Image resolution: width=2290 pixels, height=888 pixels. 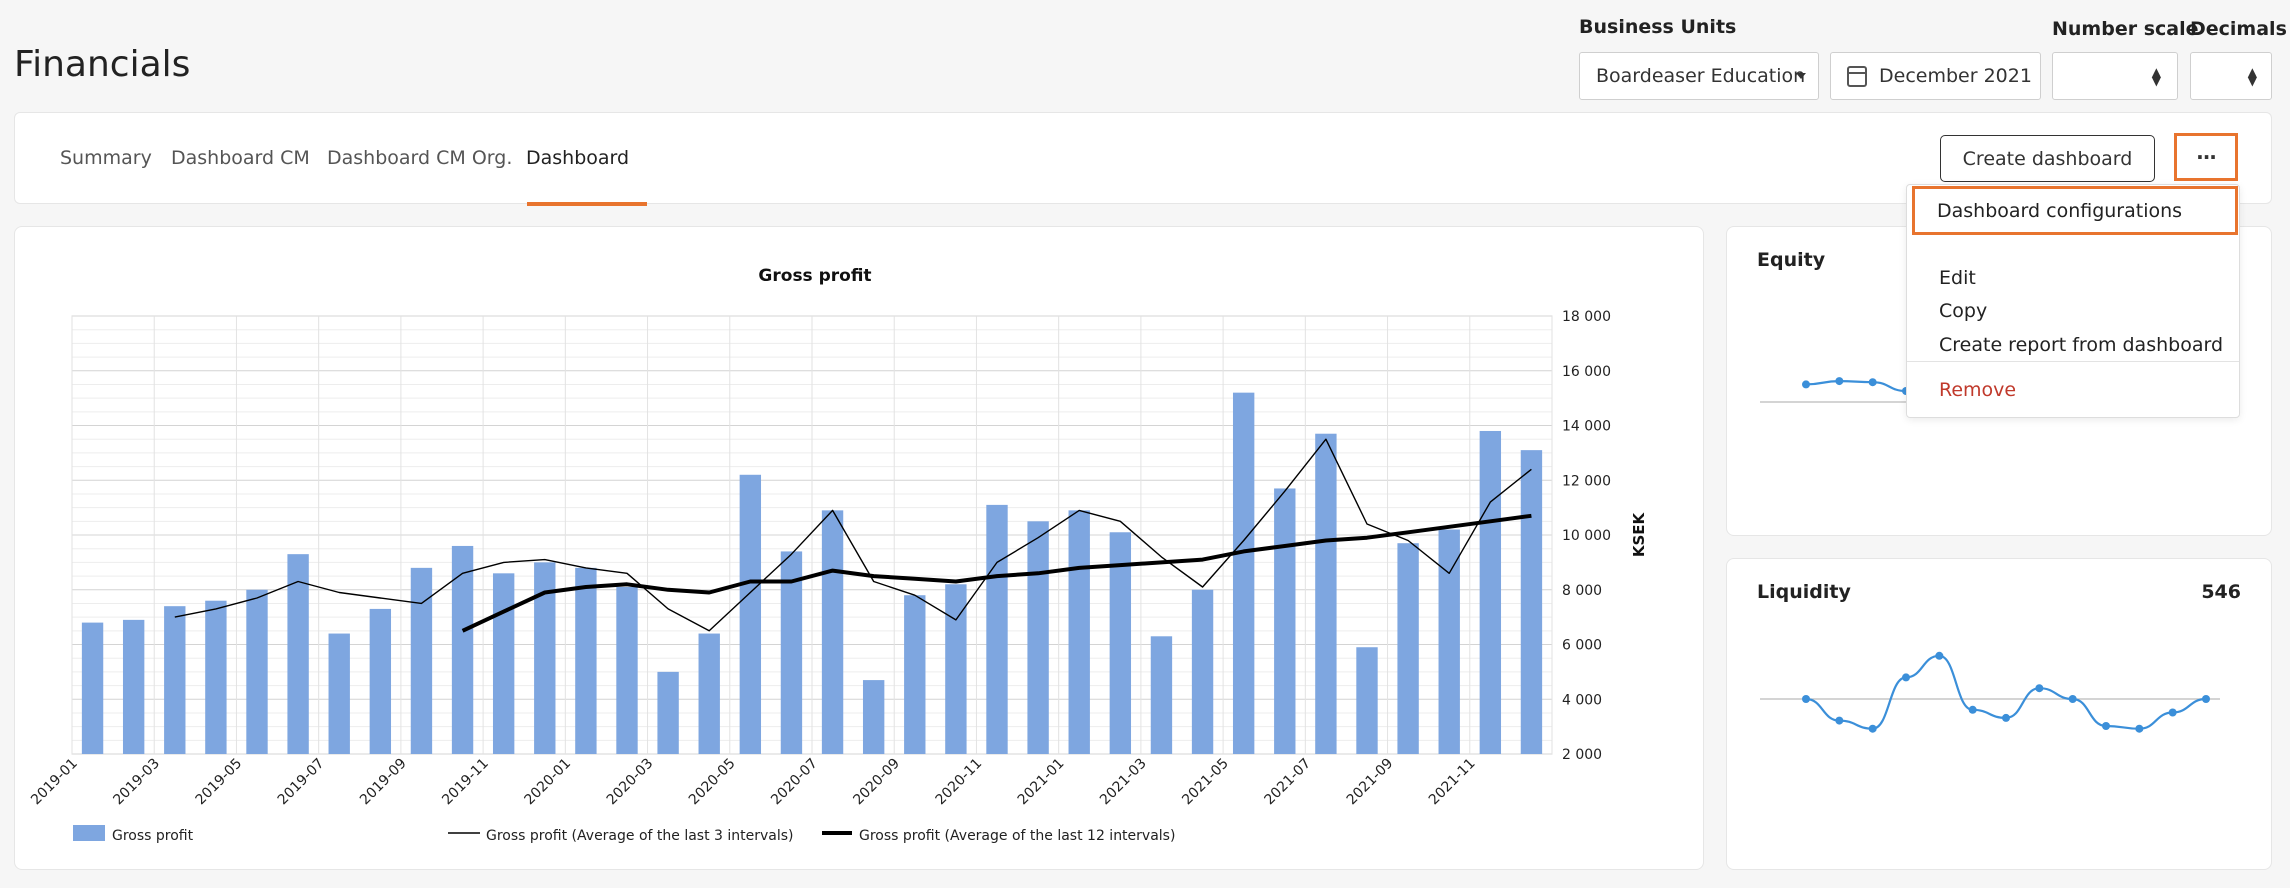 I want to click on x-tick-label: 2020-03, so click(x=630, y=782).